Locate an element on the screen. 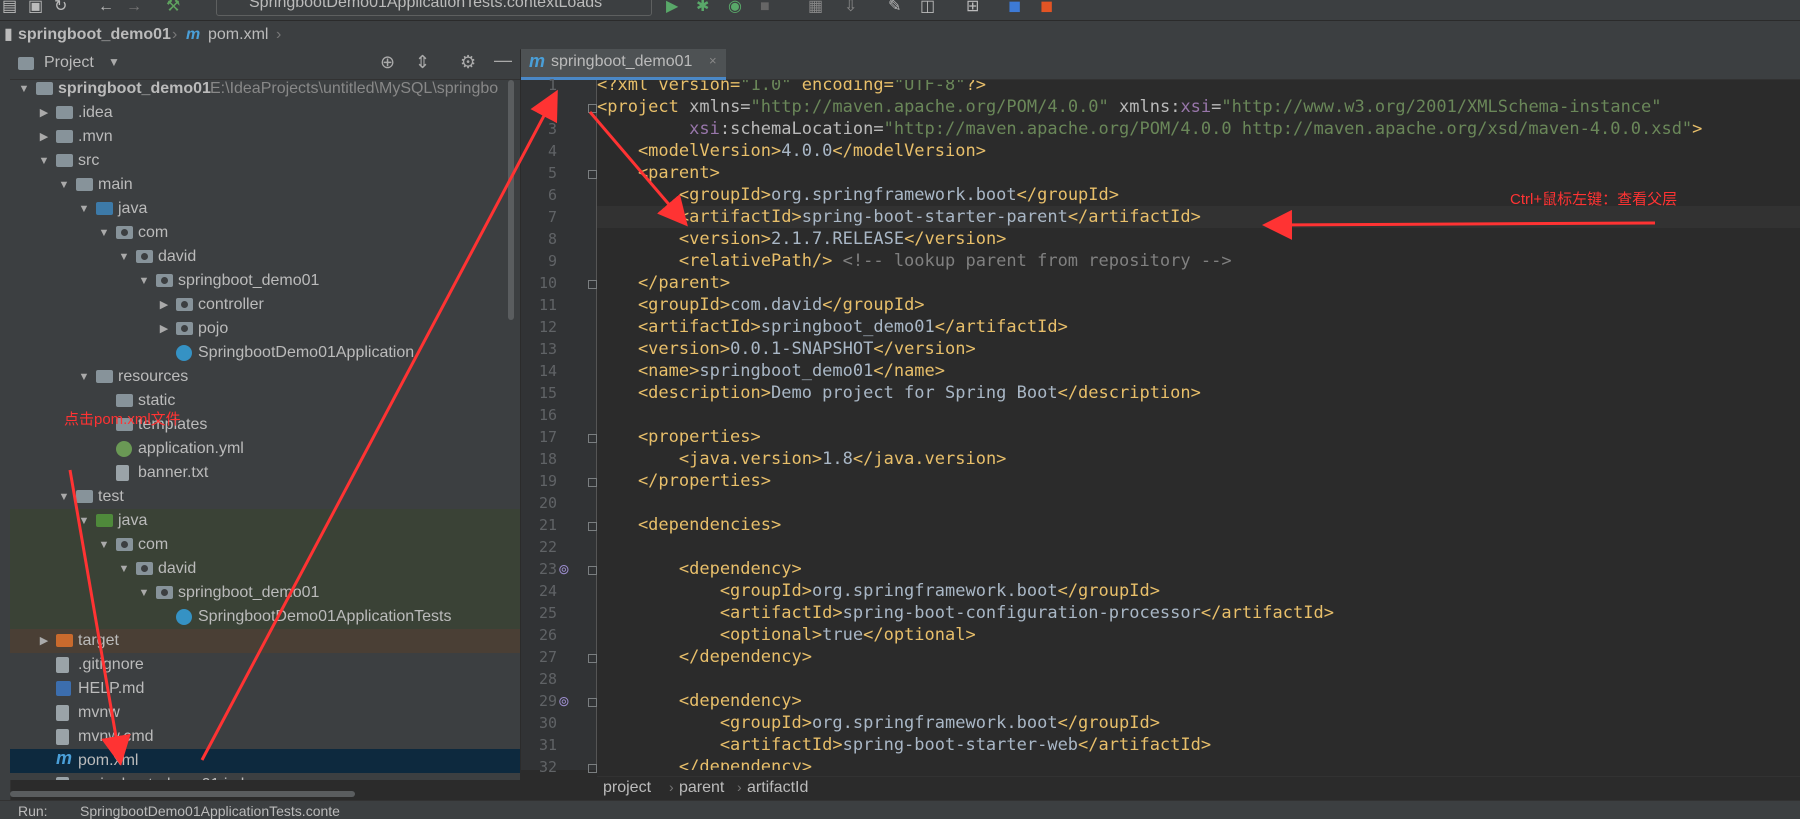 The width and height of the screenshot is (1800, 819). build-icon: ⚒ is located at coordinates (173, 9).